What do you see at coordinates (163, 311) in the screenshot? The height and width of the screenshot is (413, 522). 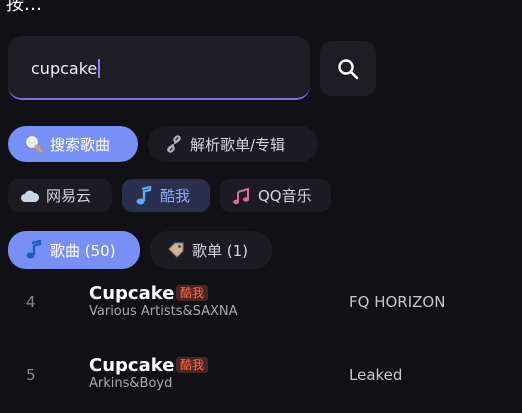 I see `song-artist: Various Artists&SAXNA` at bounding box center [163, 311].